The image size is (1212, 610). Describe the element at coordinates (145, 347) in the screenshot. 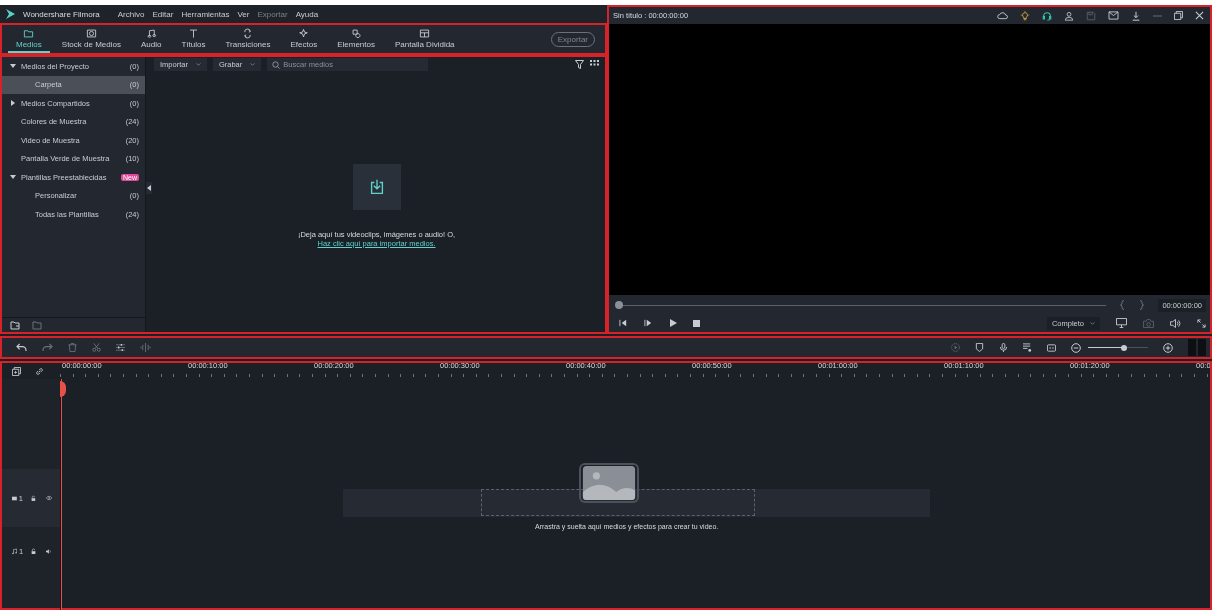

I see `audio-split-icon` at that location.